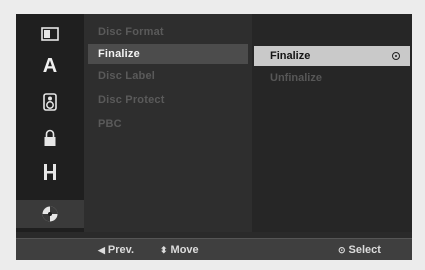 The image size is (425, 270). What do you see at coordinates (50, 214) in the screenshot?
I see `disc-icon` at bounding box center [50, 214].